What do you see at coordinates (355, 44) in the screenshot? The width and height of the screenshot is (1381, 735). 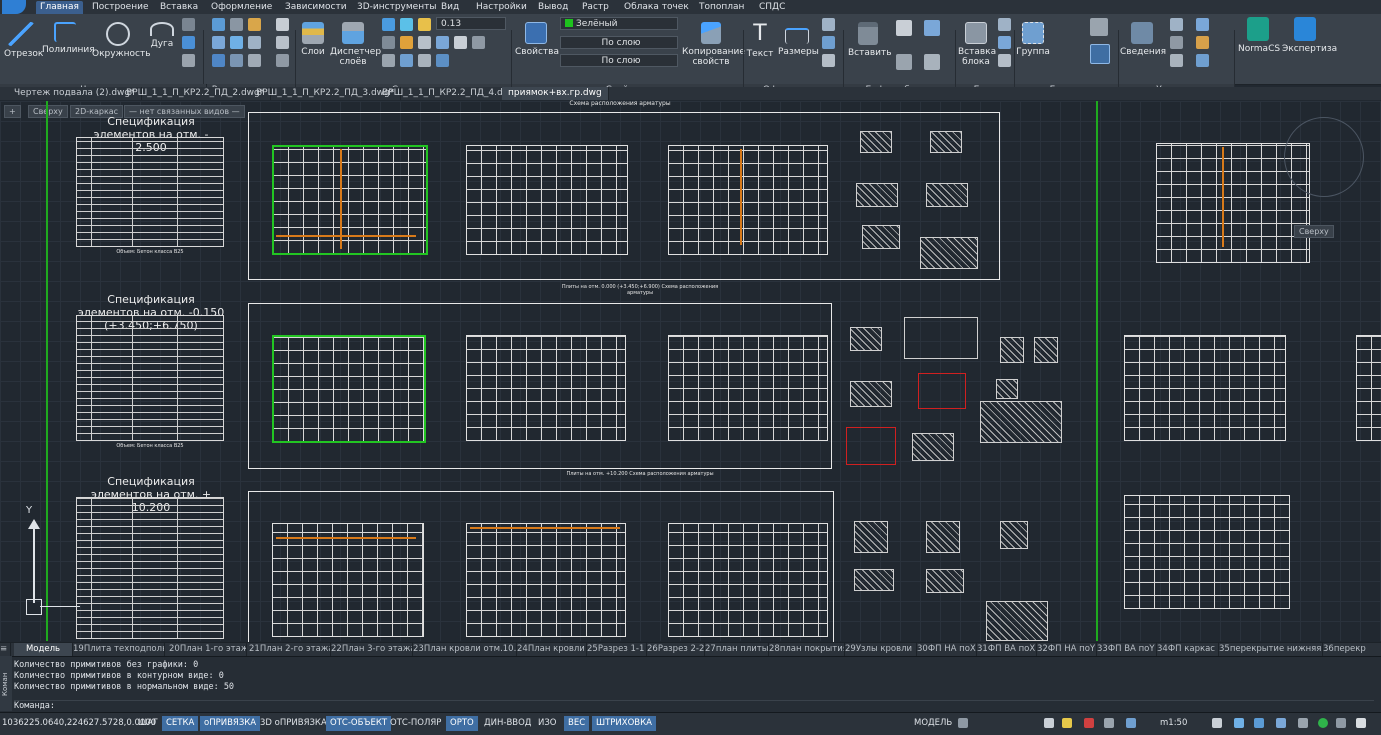 I see `layer-manager-button: Диспетчер слоёв` at bounding box center [355, 44].